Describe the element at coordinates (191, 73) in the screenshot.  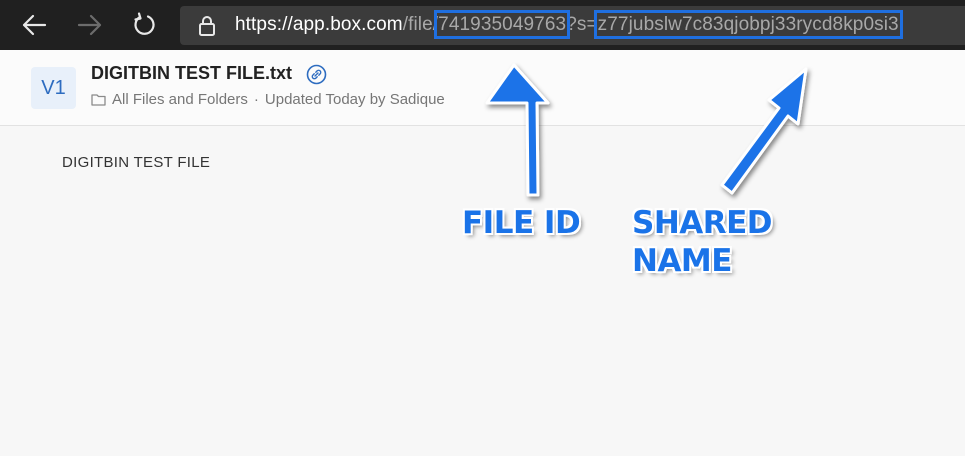
I see `file-title: DIGITBIN TEST FILE.txt` at that location.